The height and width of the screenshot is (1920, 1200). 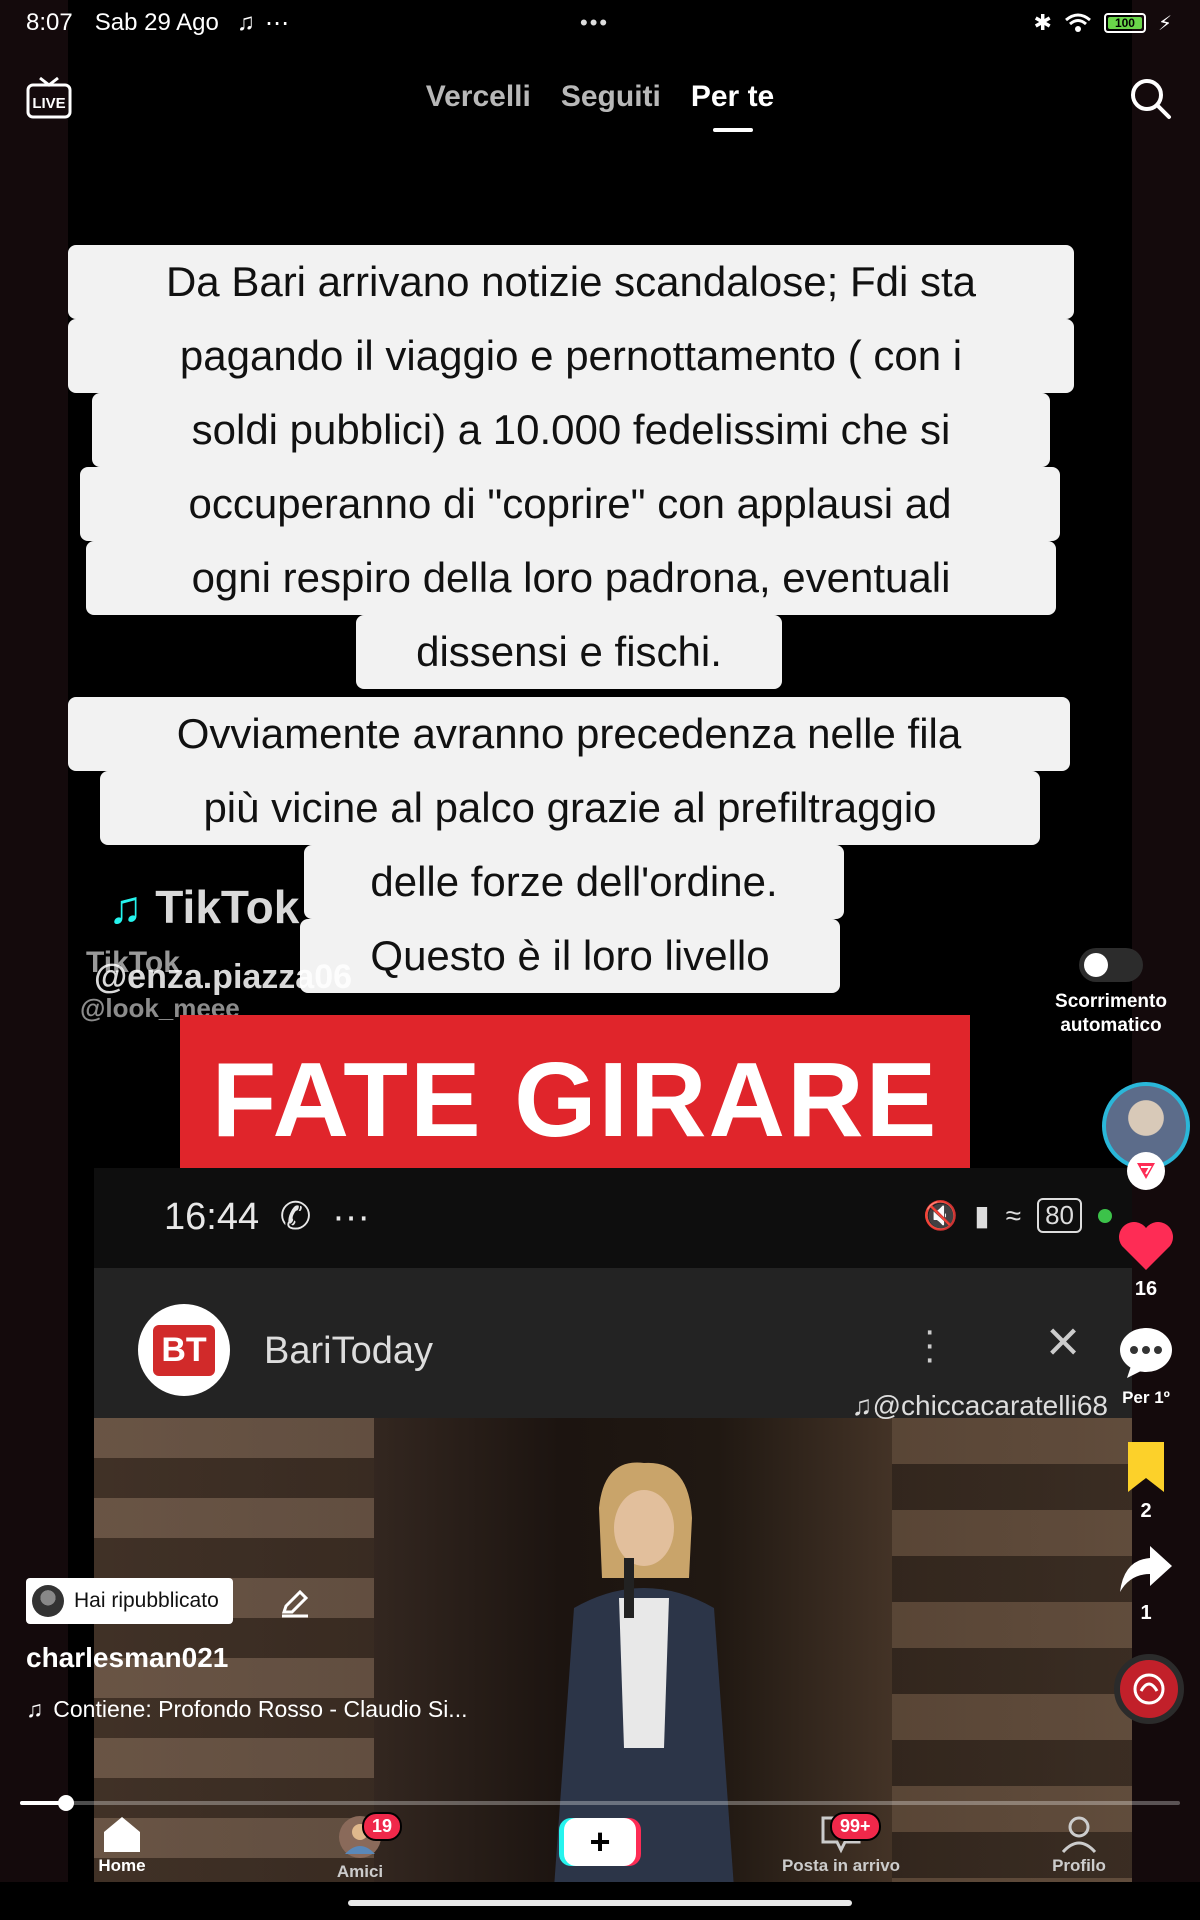 I want to click on home-indicator, so click(x=600, y=1903).